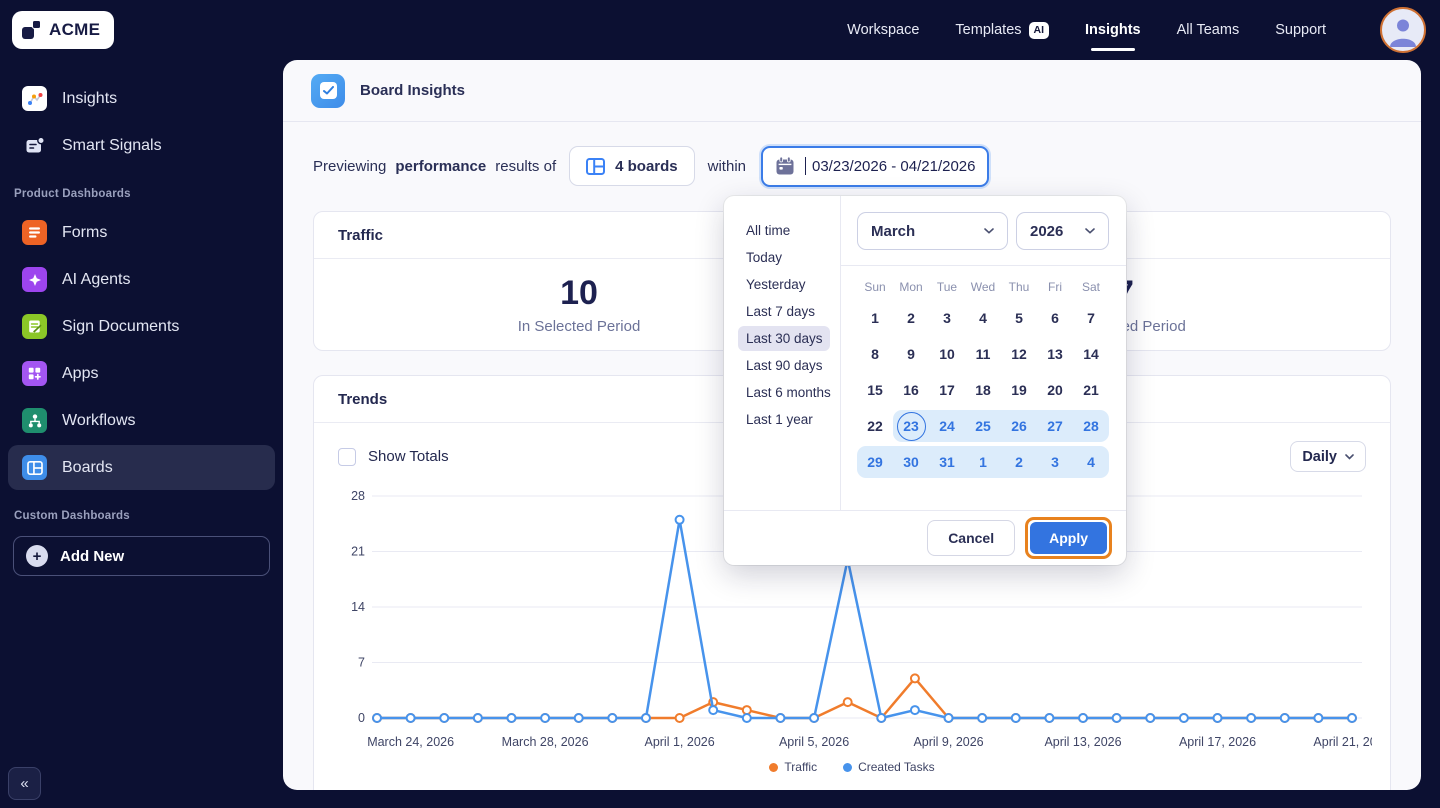 This screenshot has width=1440, height=808. I want to click on day-number: 3, so click(947, 318).